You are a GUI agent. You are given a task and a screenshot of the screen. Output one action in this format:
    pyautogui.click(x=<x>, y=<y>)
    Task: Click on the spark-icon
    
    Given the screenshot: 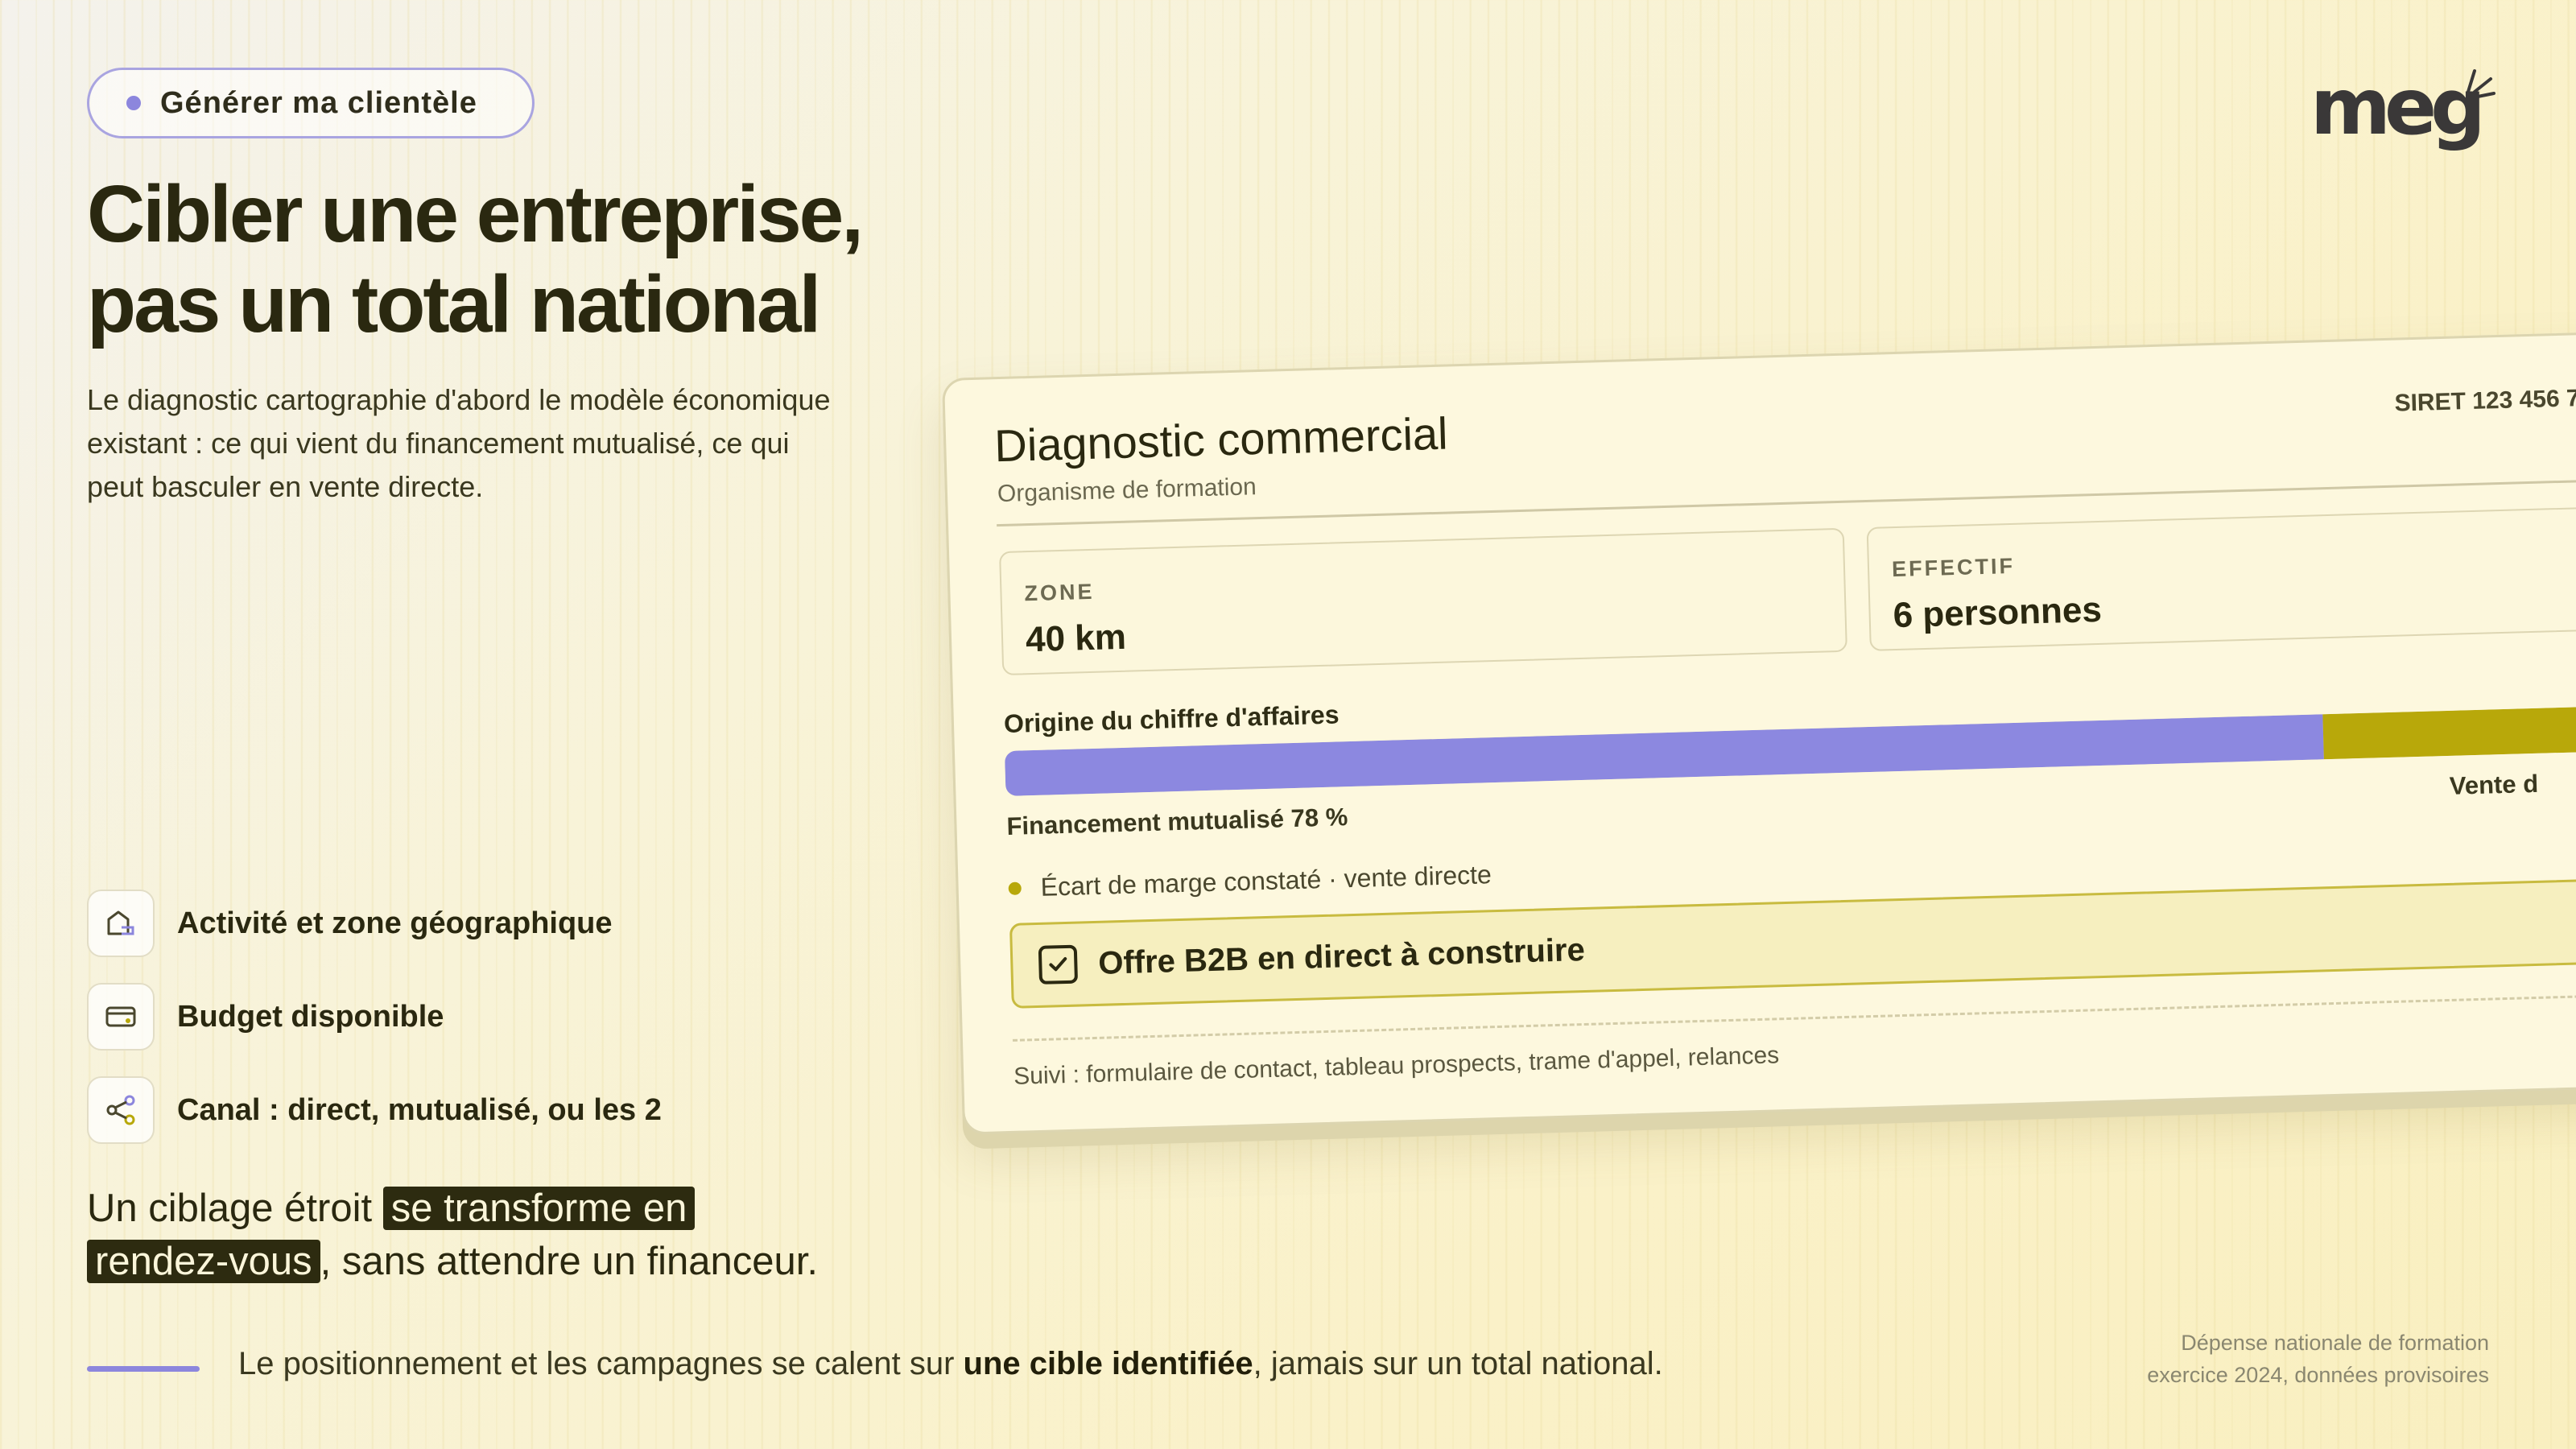 What is the action you would take?
    pyautogui.click(x=2481, y=83)
    